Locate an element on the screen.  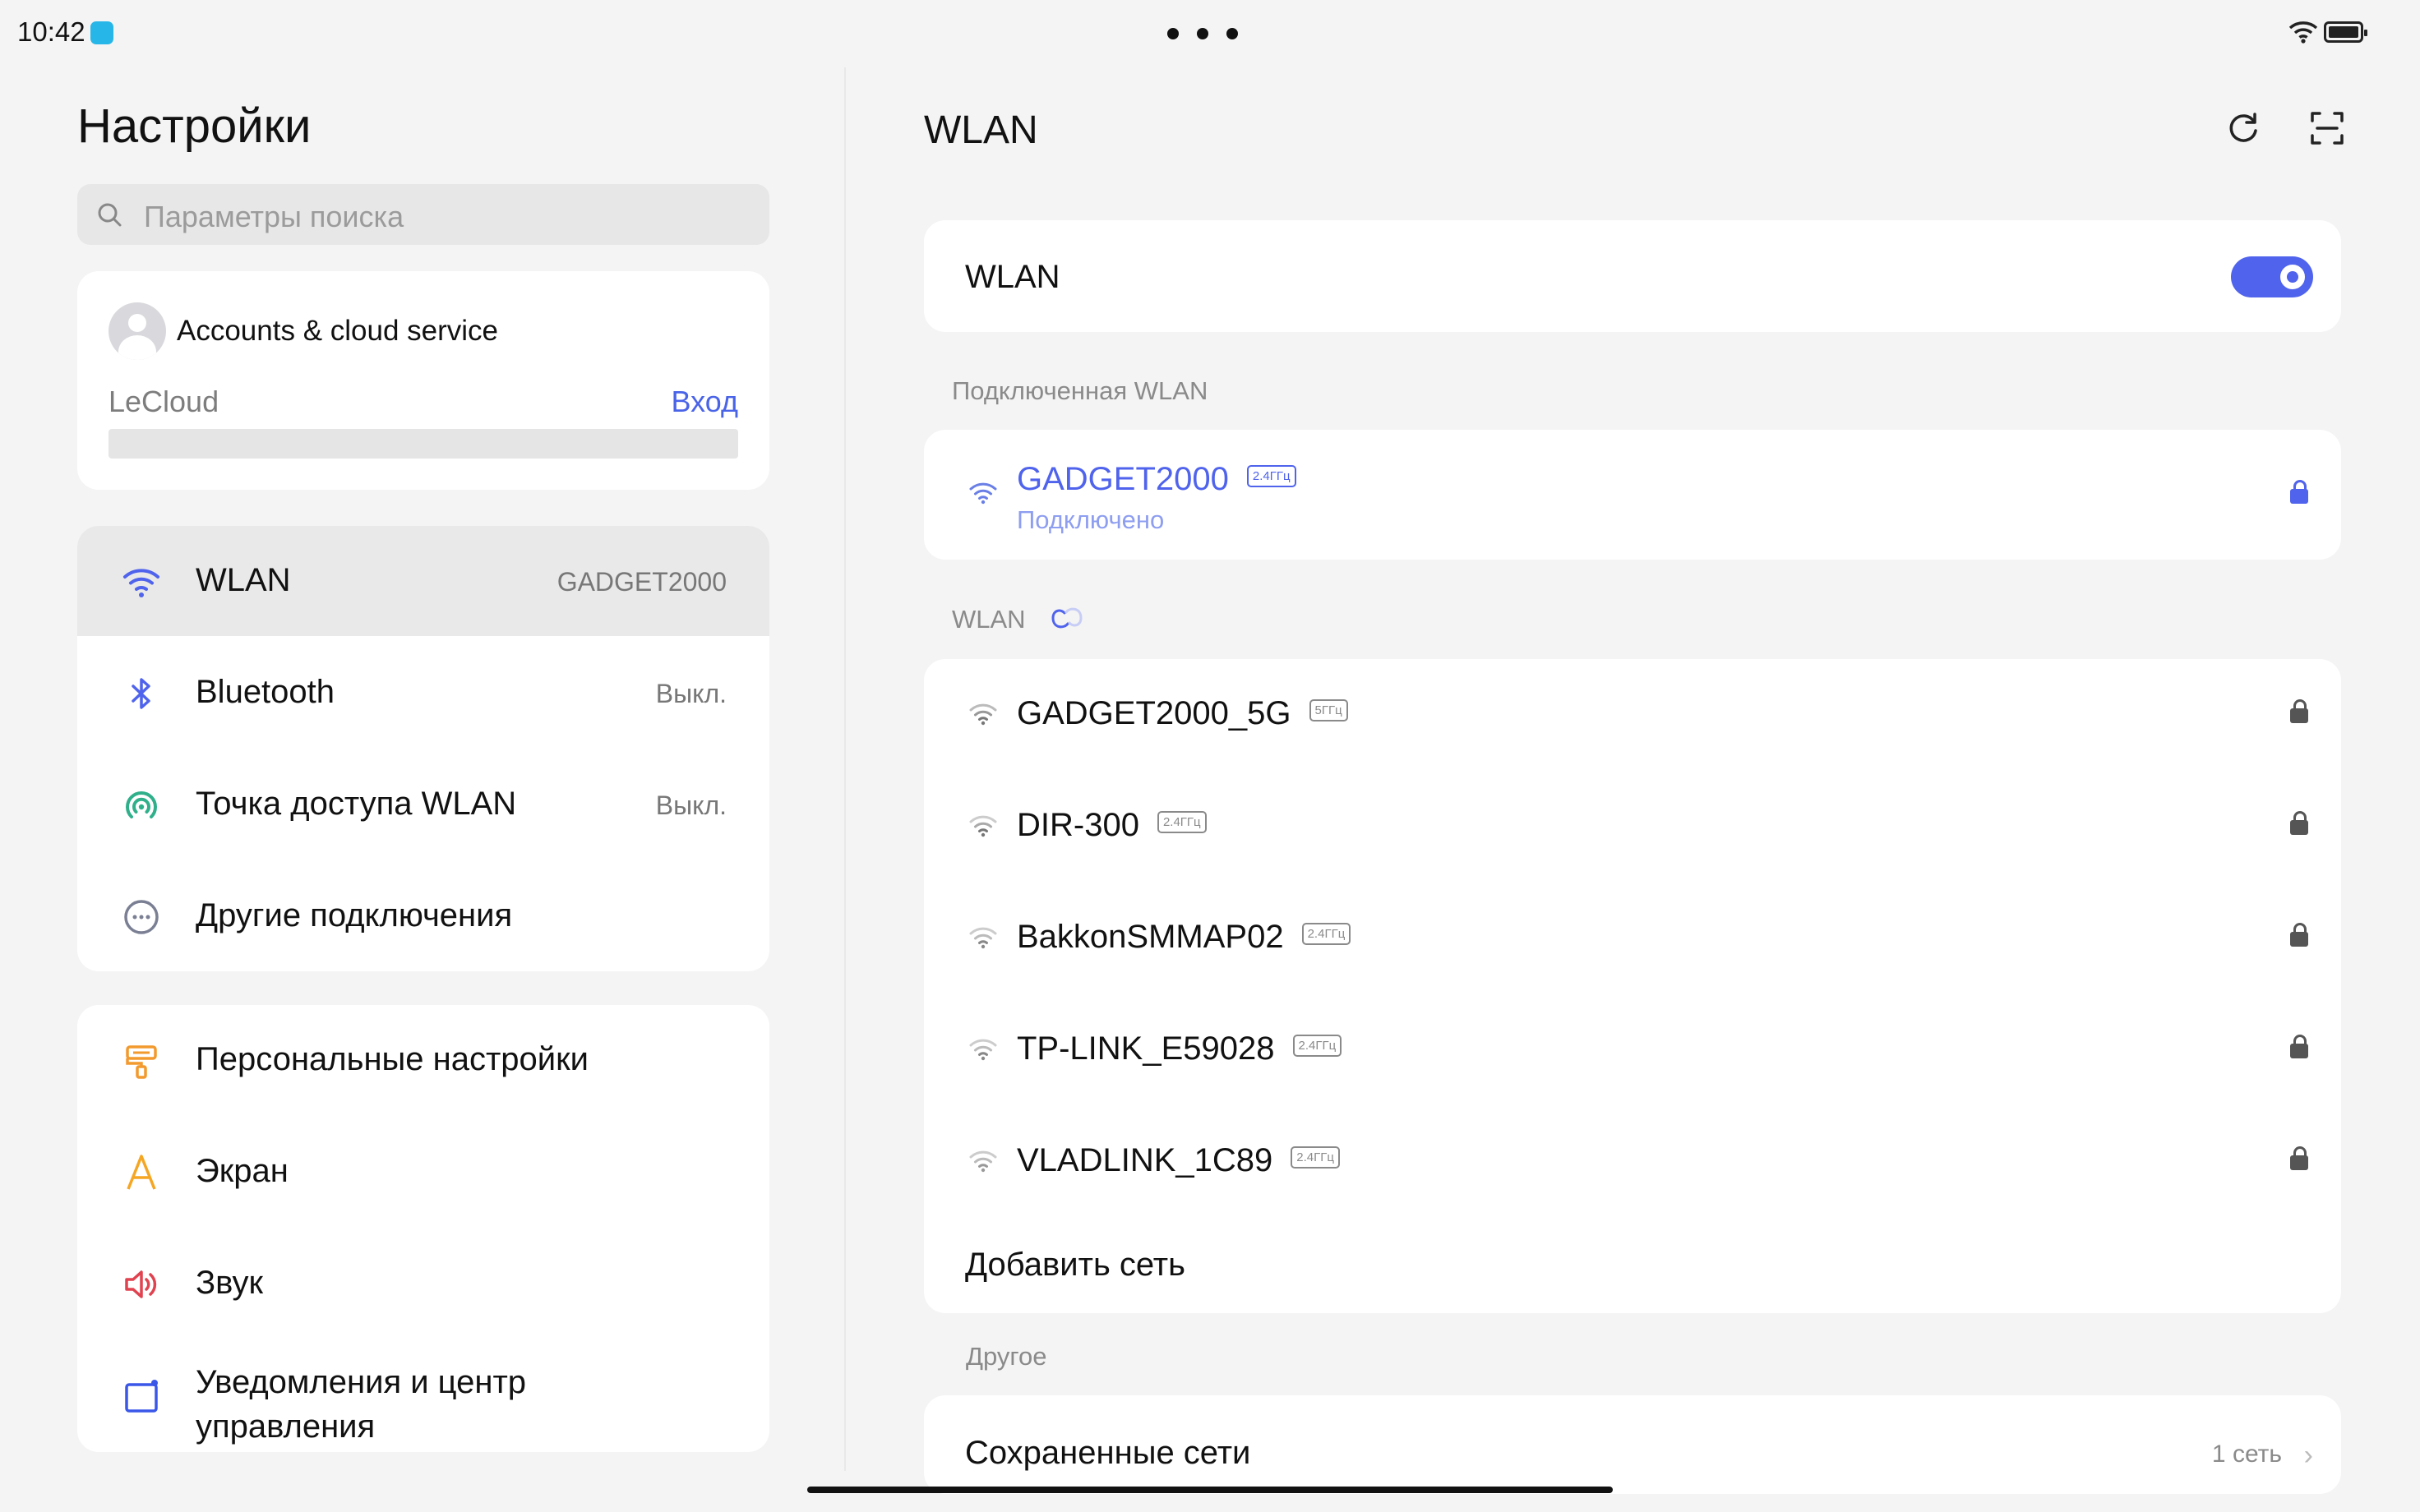
connected-network-name: GADGET2000 2.4ГГц is located at coordinates (1156, 480).